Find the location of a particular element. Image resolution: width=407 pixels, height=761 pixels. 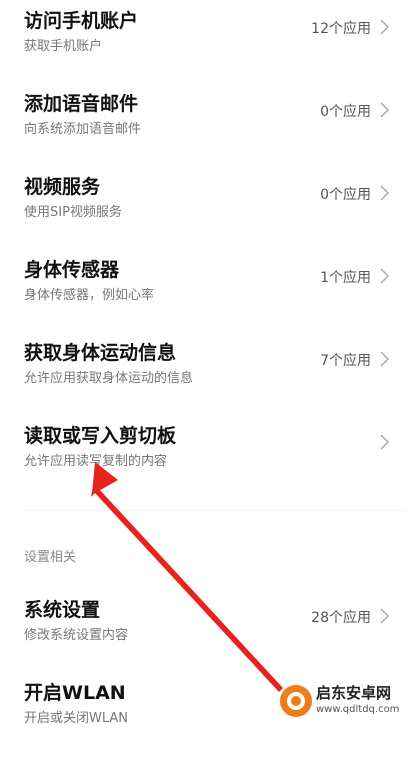

row-subtitle: 允许应用获取身体运动的信息 is located at coordinates (109, 378).